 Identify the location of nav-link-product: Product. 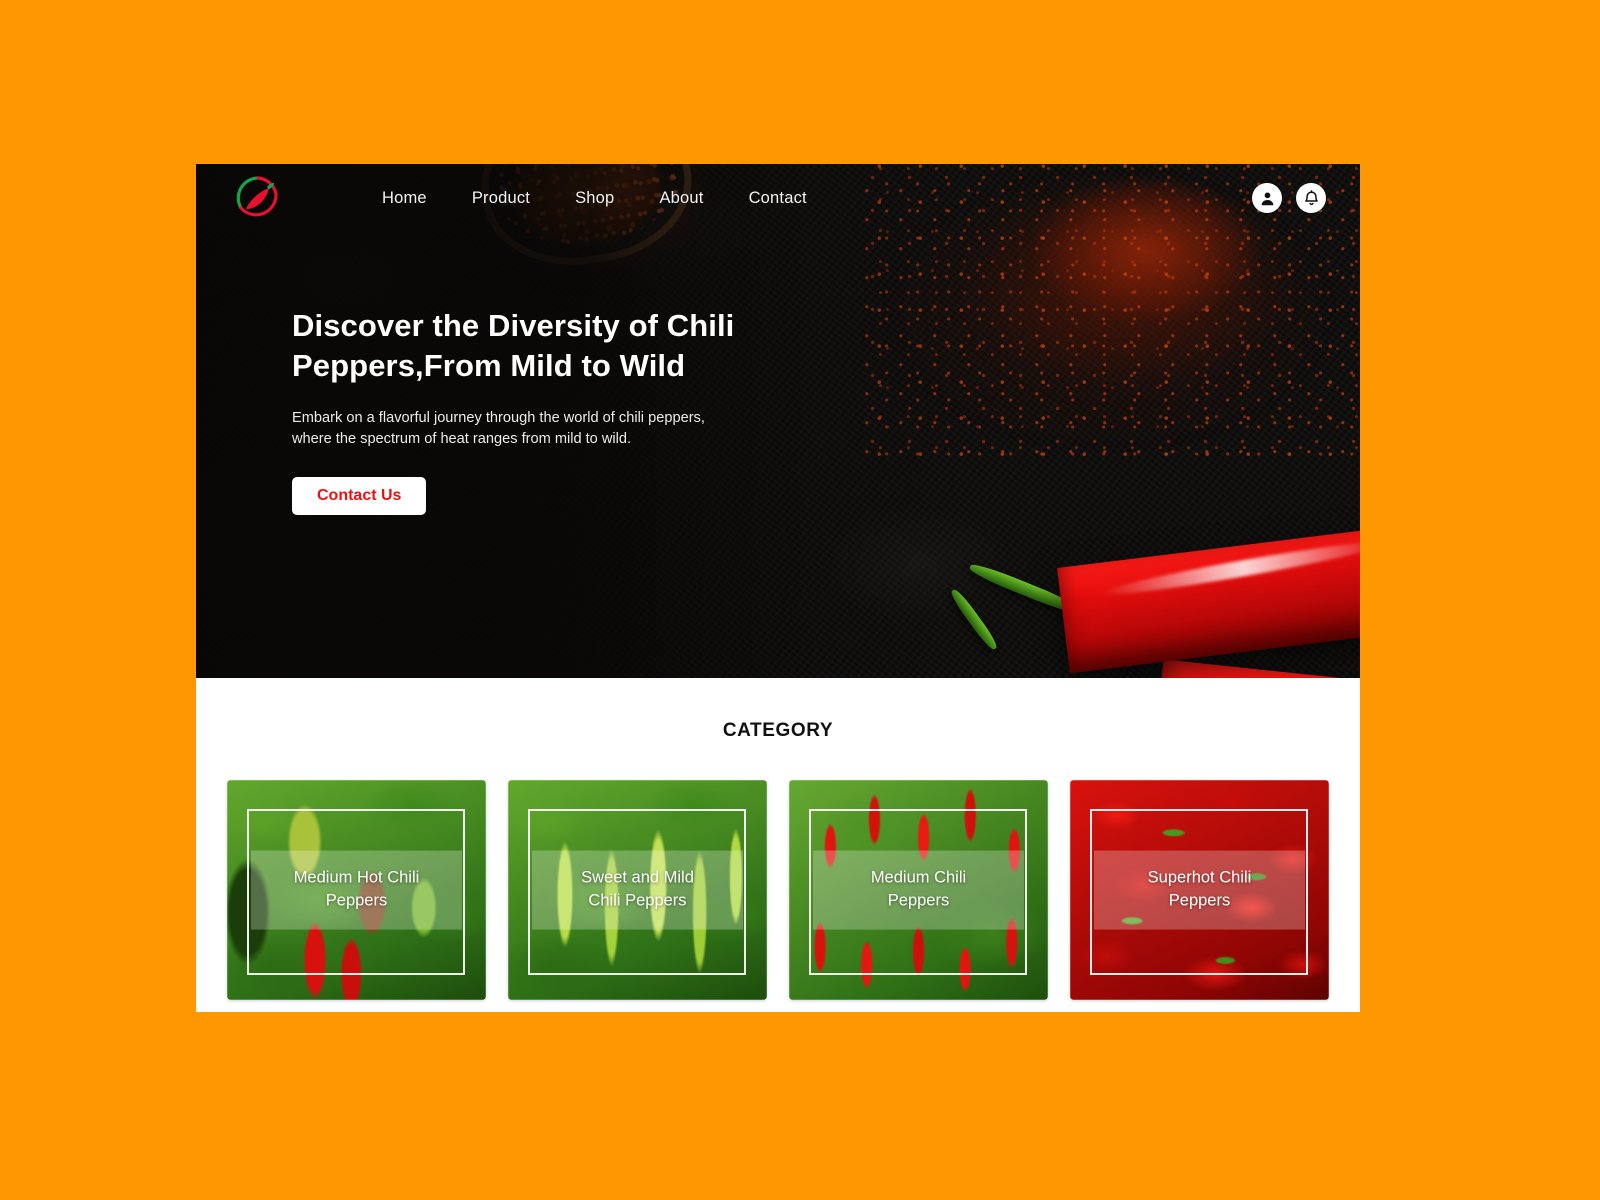
(501, 198).